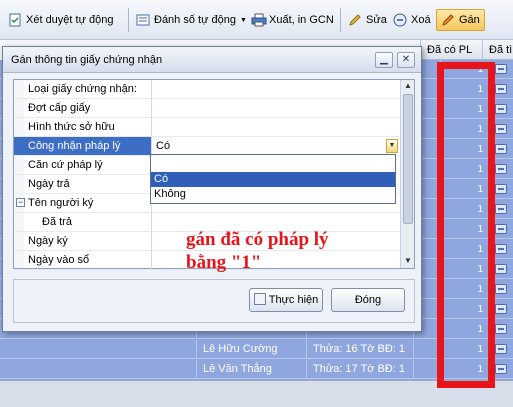 The image size is (513, 407). Describe the element at coordinates (83, 127) in the screenshot. I see `property-label: Hình thức sở hữu` at that location.